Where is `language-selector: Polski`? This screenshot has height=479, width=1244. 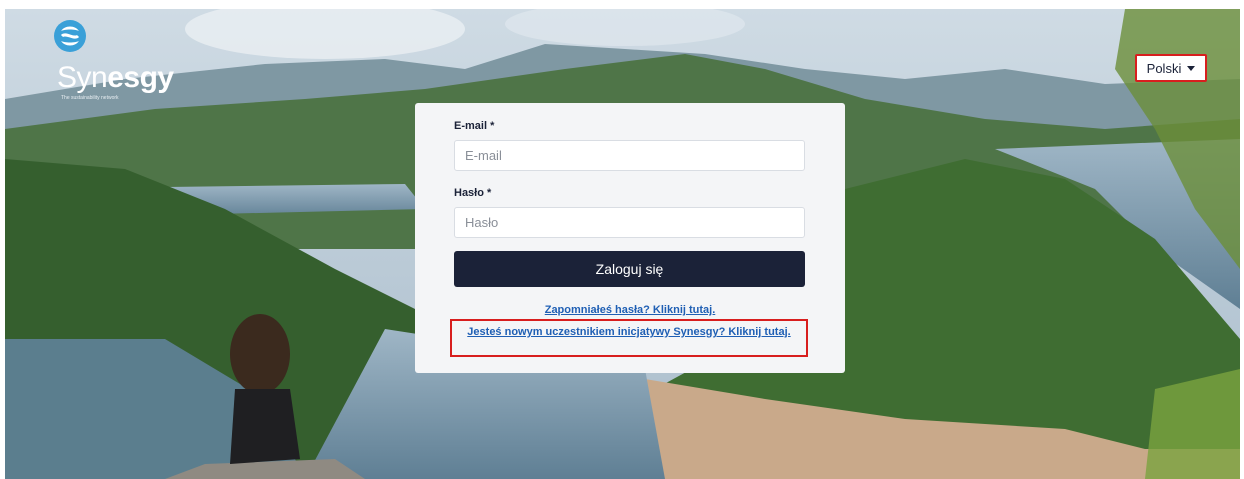 language-selector: Polski is located at coordinates (1171, 68).